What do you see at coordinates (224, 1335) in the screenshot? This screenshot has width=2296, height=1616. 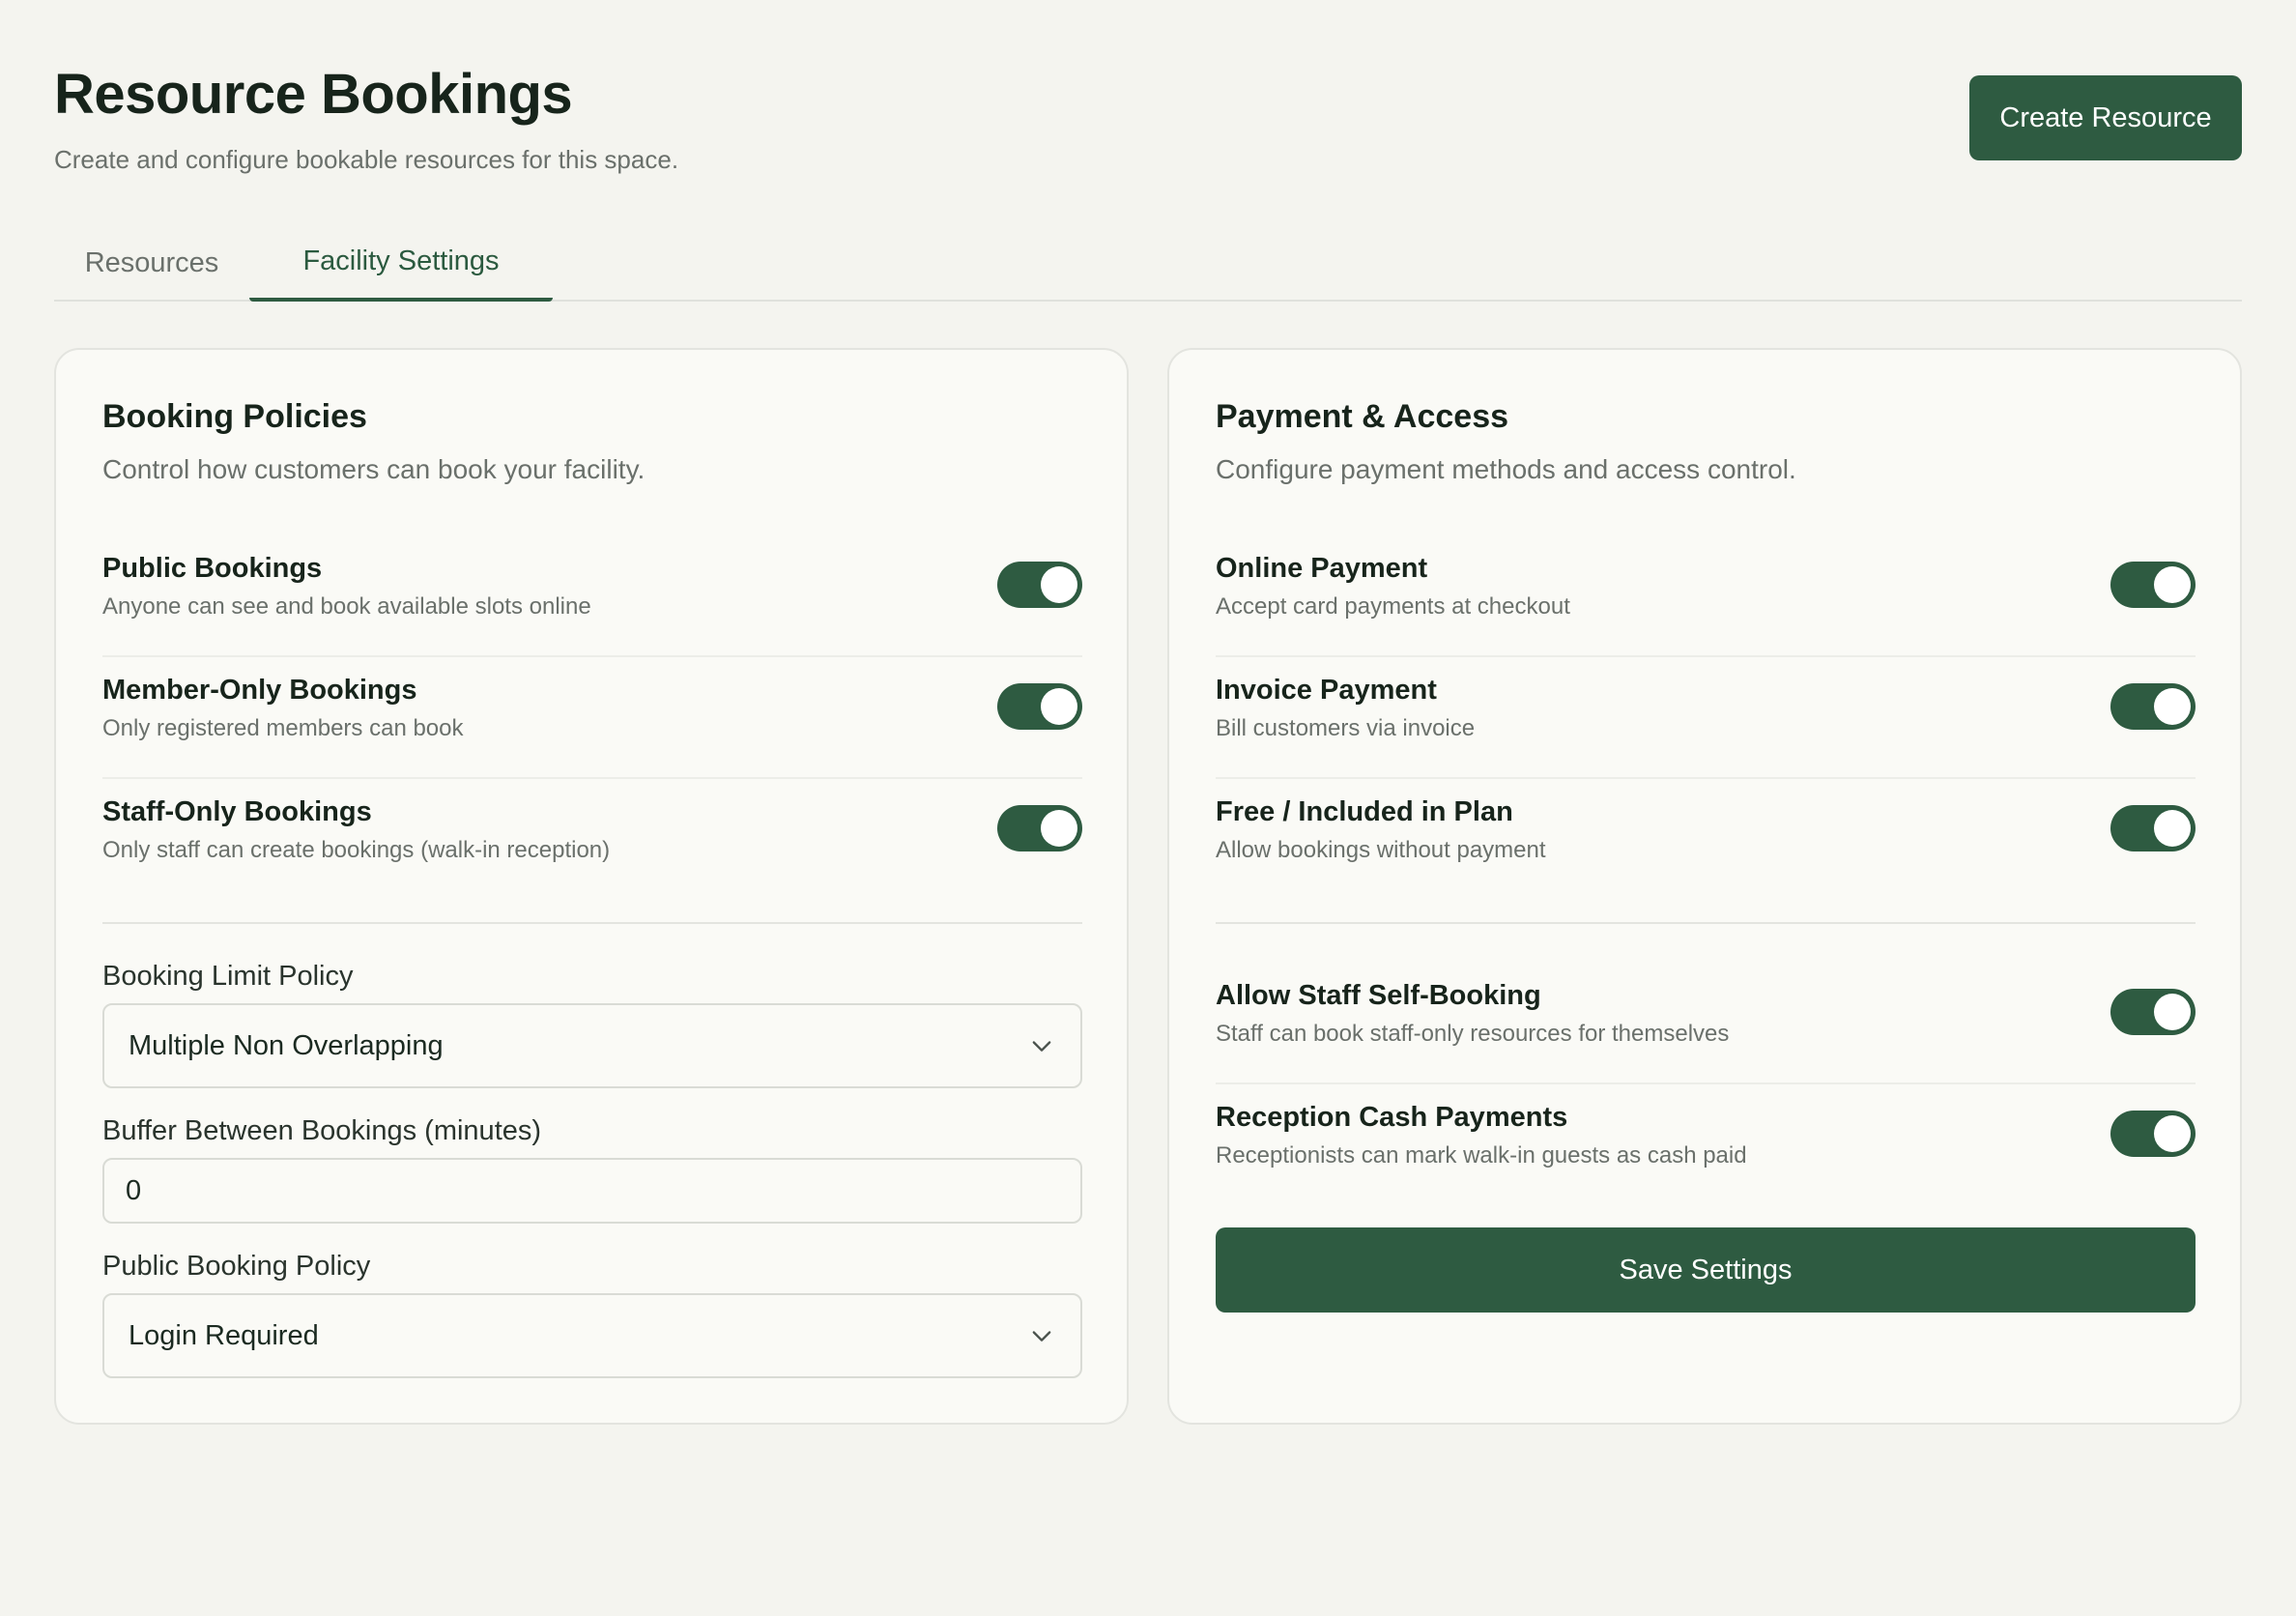 I see `public-booking-policy-value: Login Required` at bounding box center [224, 1335].